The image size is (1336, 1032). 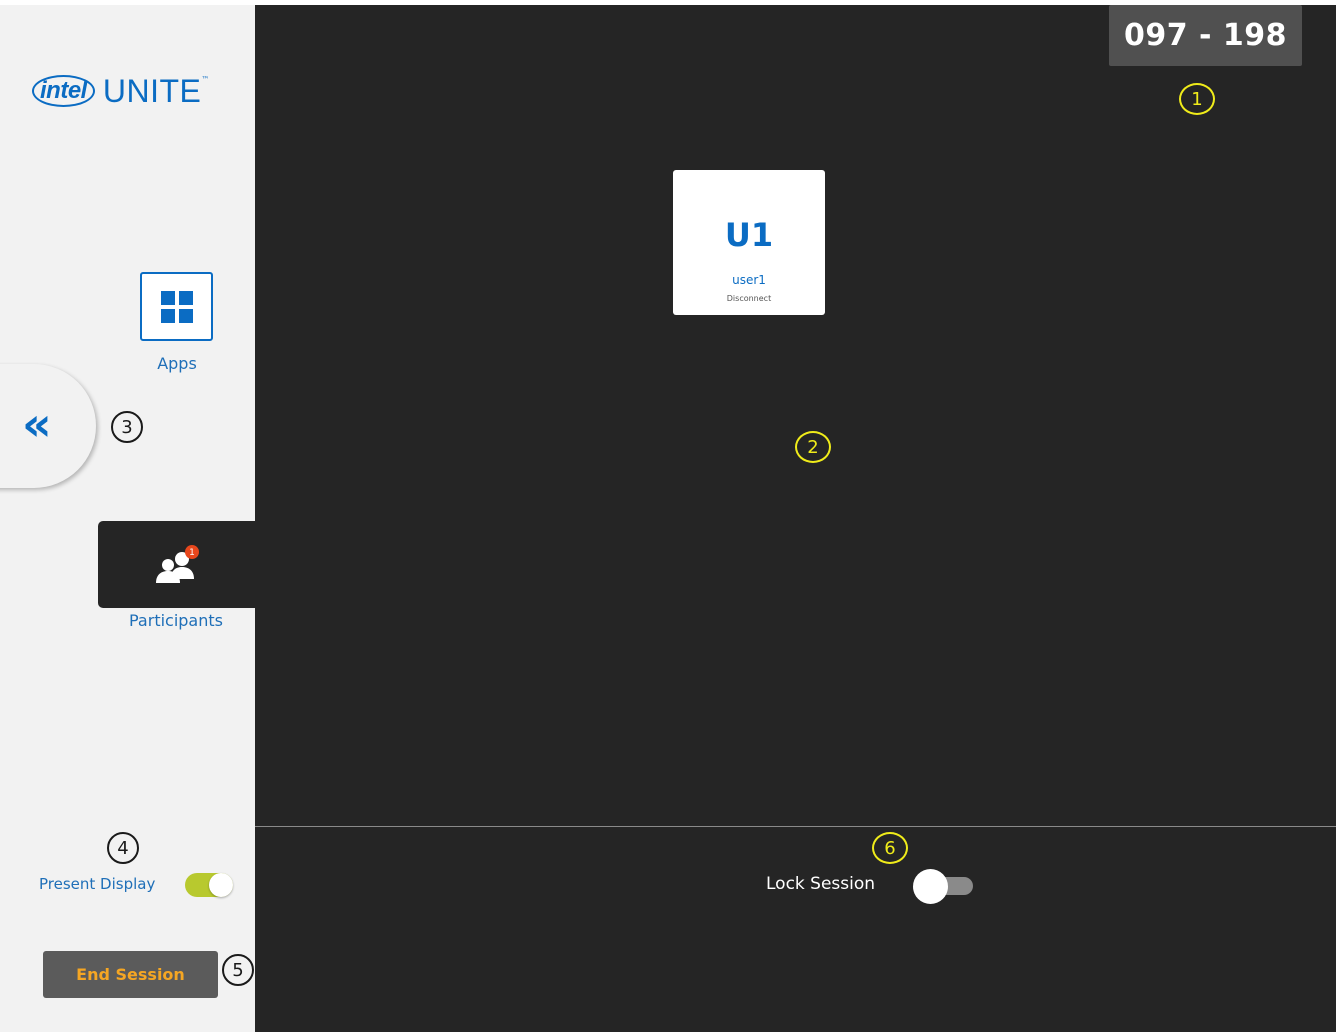 What do you see at coordinates (123, 848) in the screenshot?
I see `annotation-marker-4: 4` at bounding box center [123, 848].